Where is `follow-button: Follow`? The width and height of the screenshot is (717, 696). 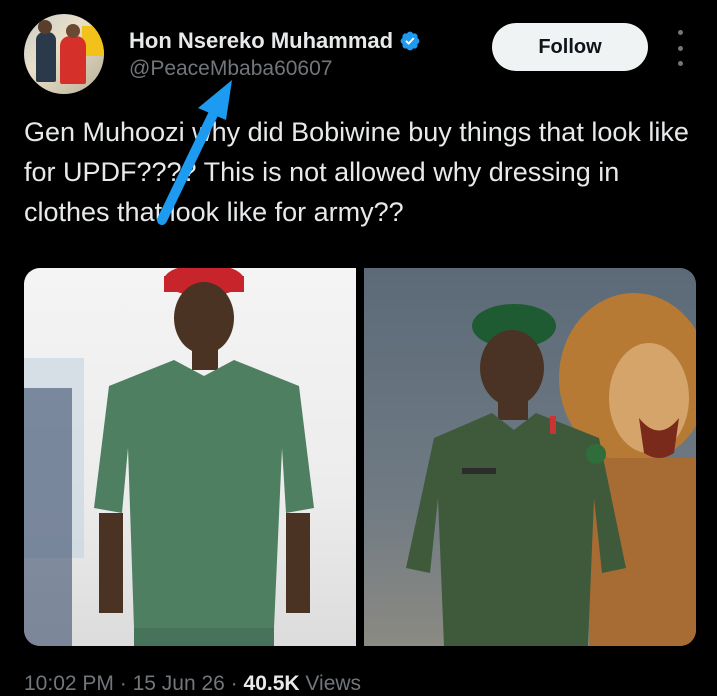
follow-button: Follow is located at coordinates (570, 47).